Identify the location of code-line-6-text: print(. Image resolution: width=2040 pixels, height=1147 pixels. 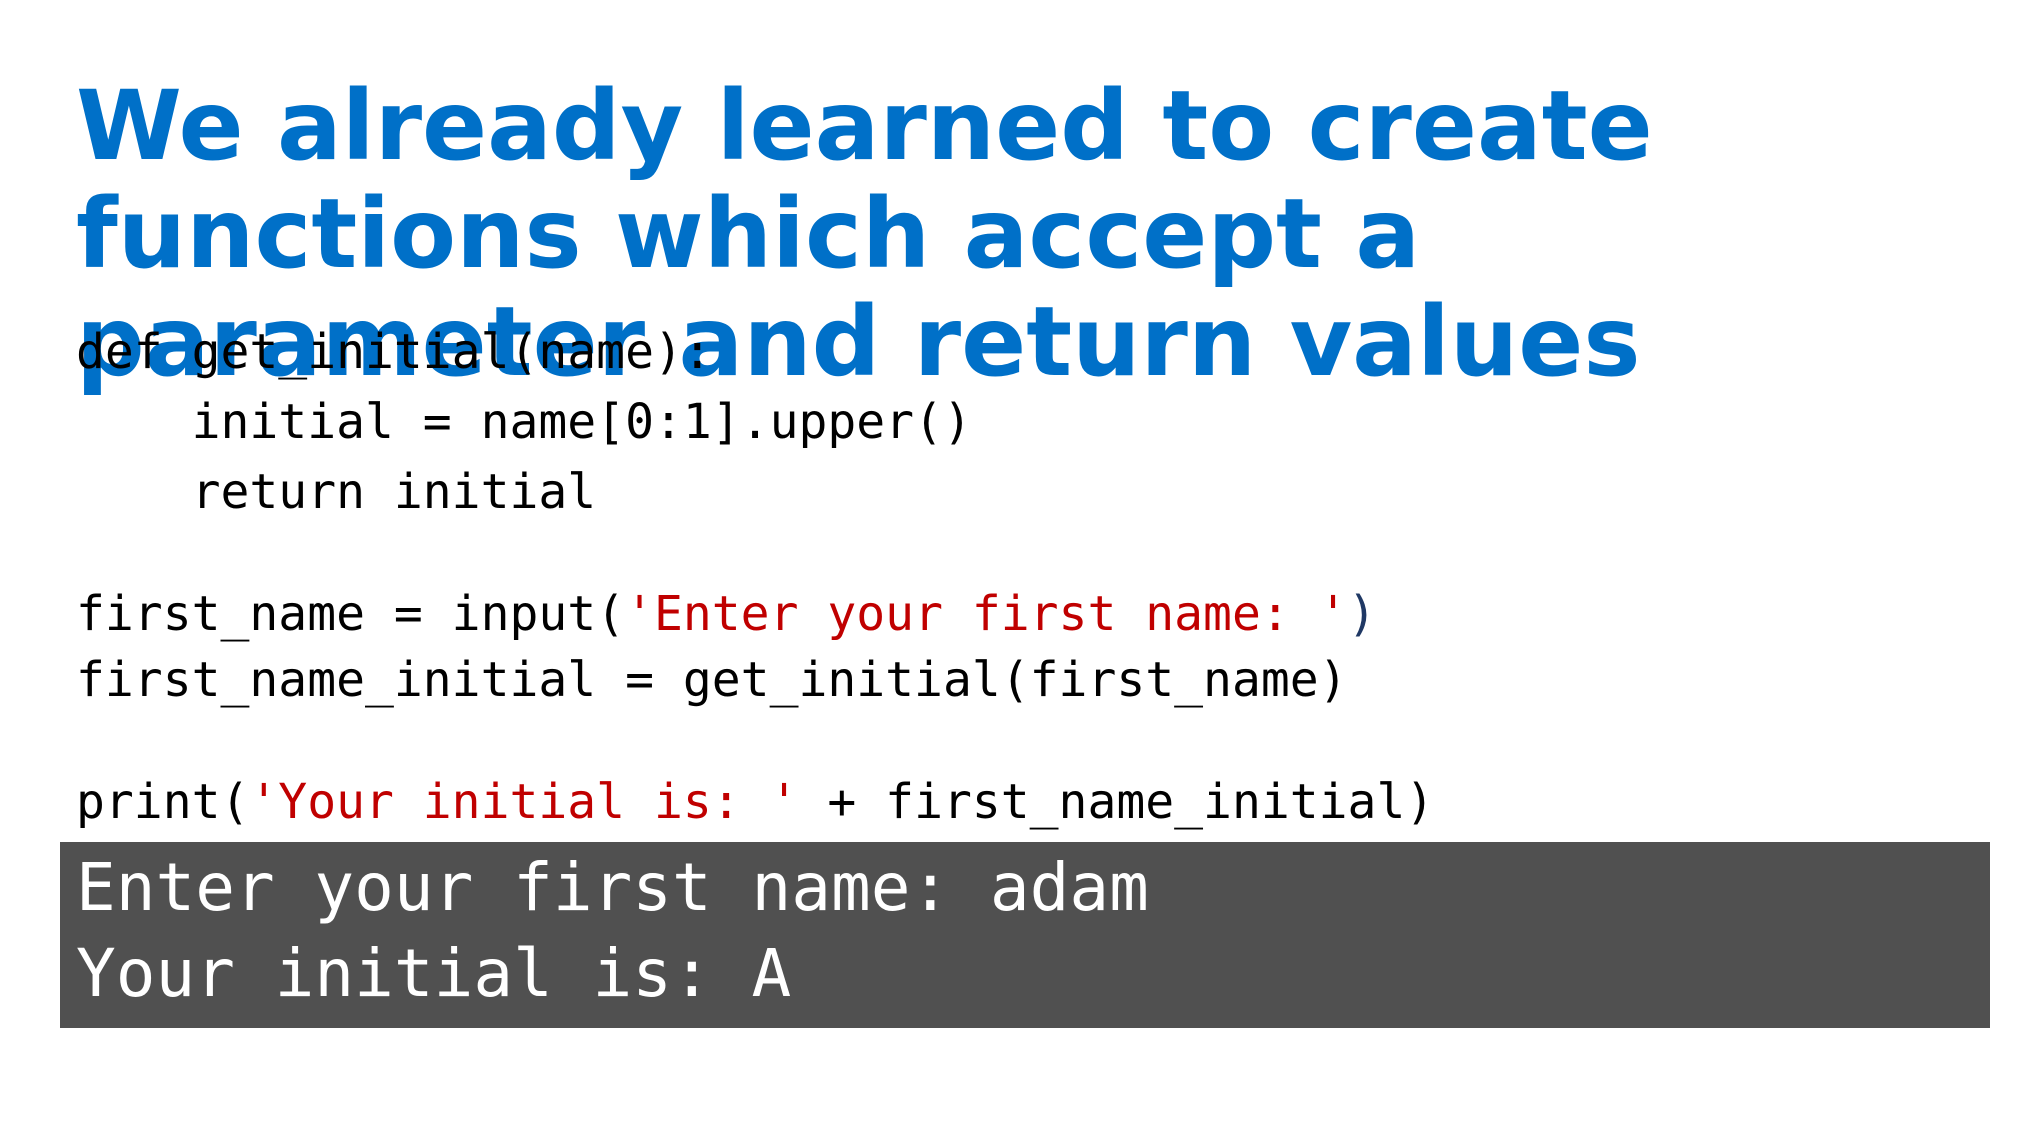
(163, 802).